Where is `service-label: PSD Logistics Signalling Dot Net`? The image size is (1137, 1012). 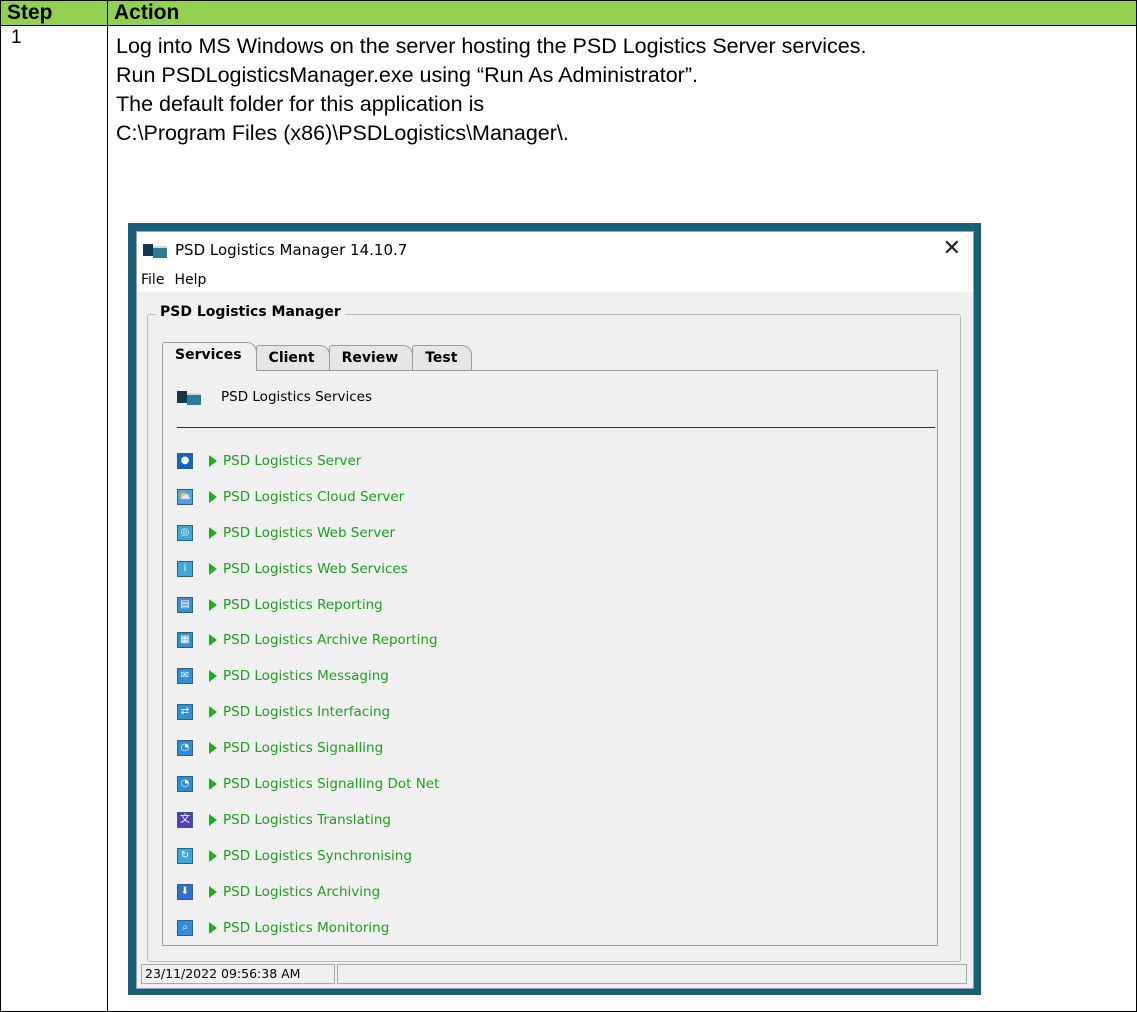
service-label: PSD Logistics Signalling Dot Net is located at coordinates (331, 783).